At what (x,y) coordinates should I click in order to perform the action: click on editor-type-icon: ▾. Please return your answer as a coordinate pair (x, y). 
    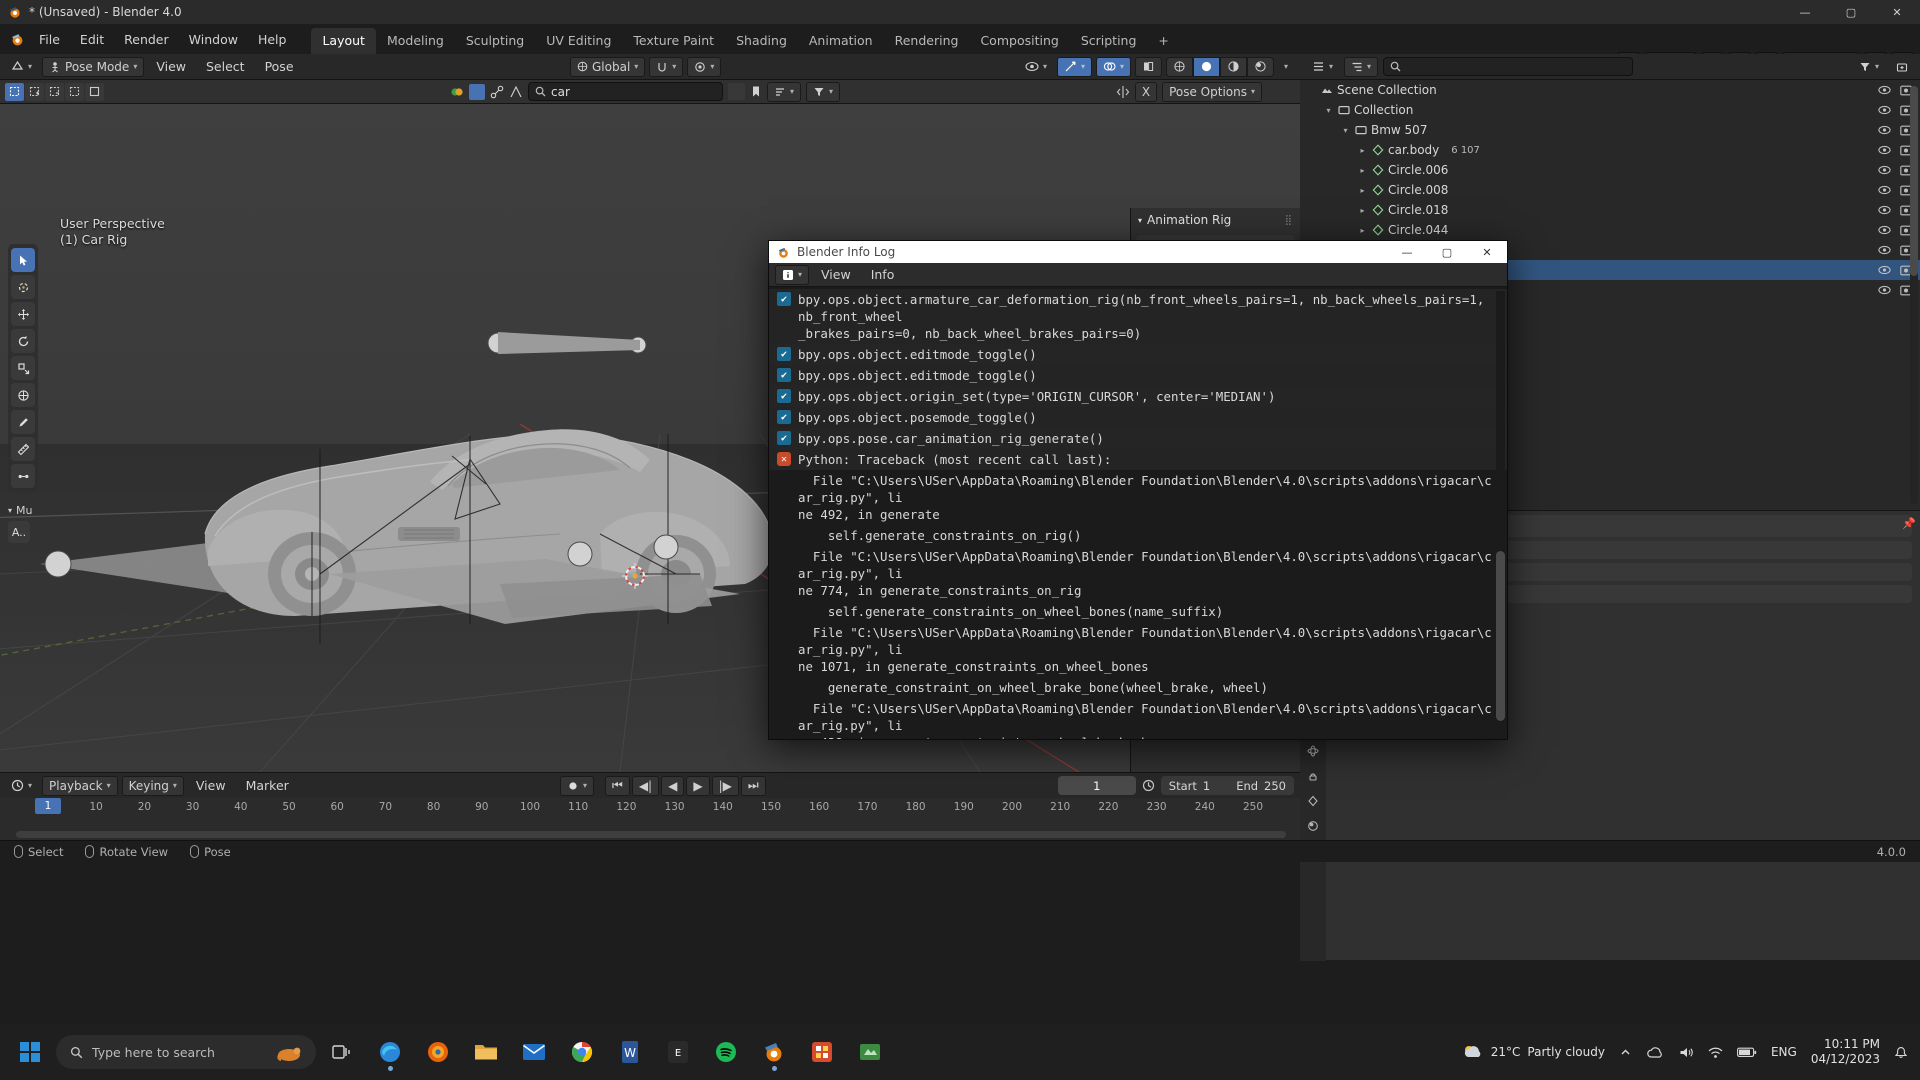
    Looking at the image, I should click on (21, 67).